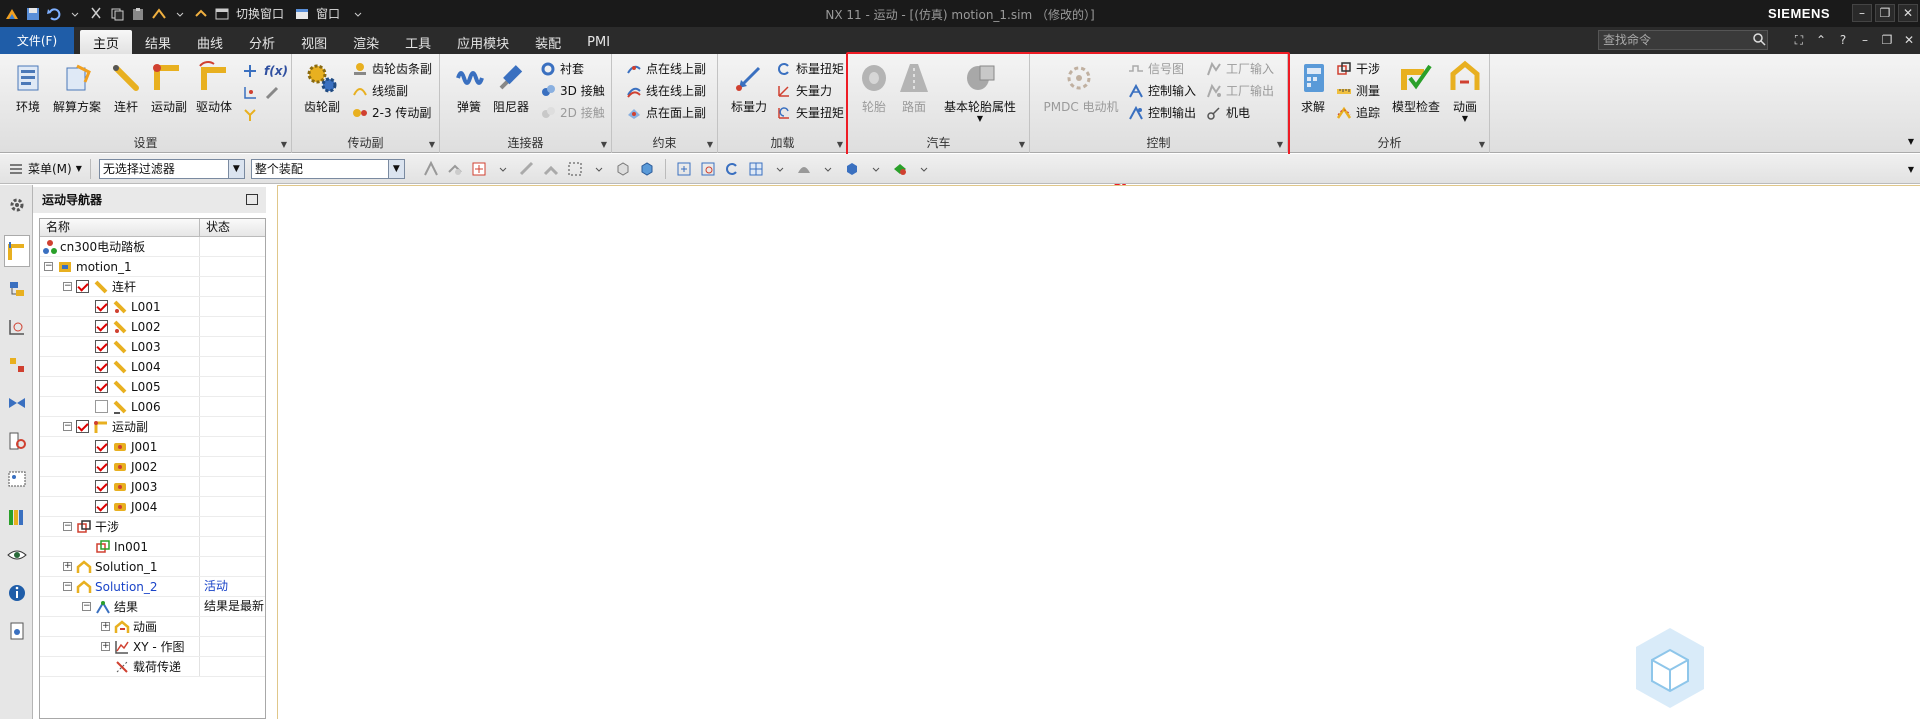  What do you see at coordinates (1081, 87) in the screenshot?
I see `pmdc-motor-button: PMDC 电动机` at bounding box center [1081, 87].